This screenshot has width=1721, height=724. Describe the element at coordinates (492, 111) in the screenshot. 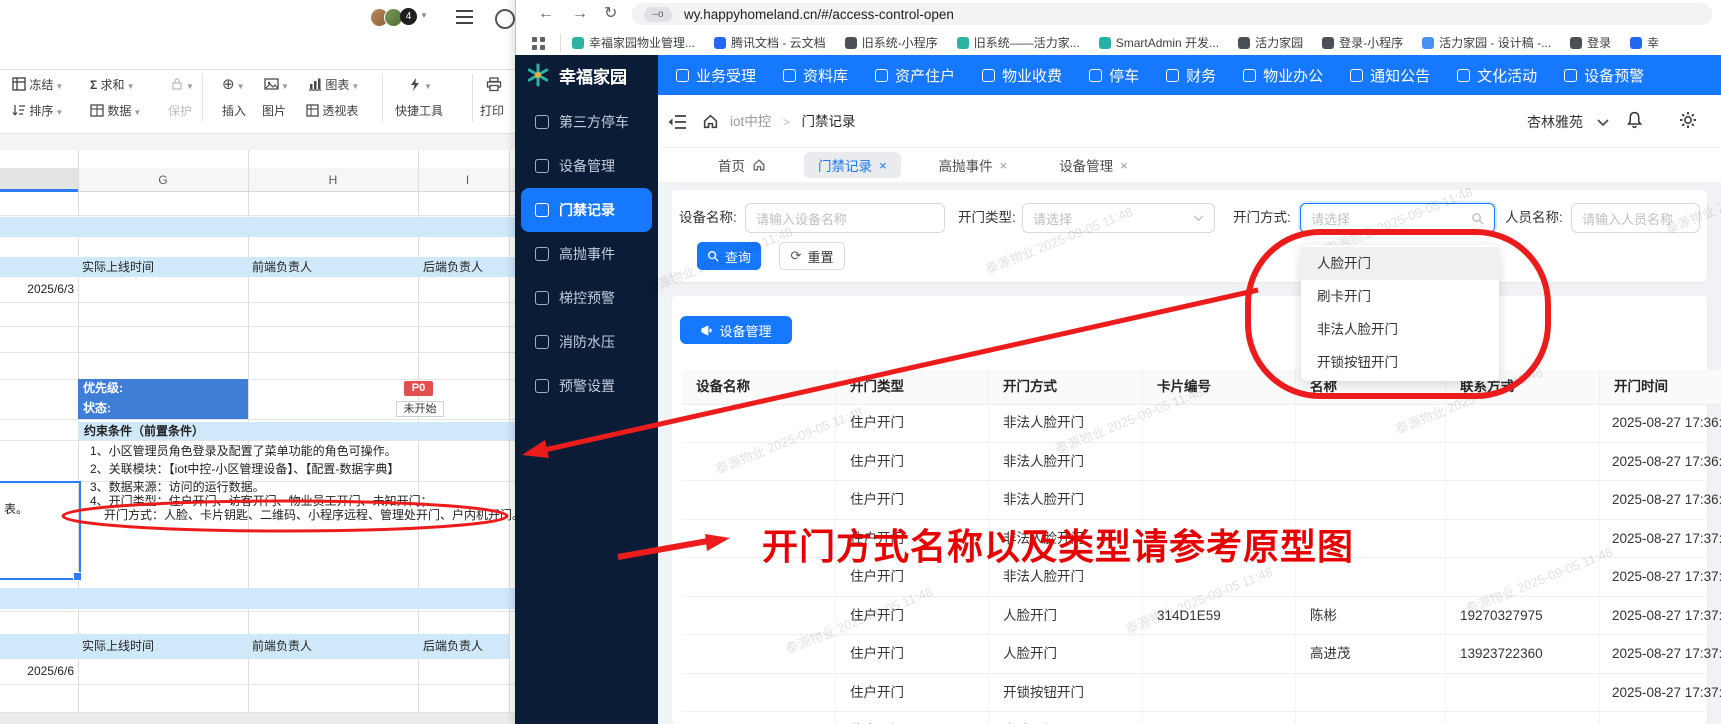

I see `print-label: 打印` at that location.